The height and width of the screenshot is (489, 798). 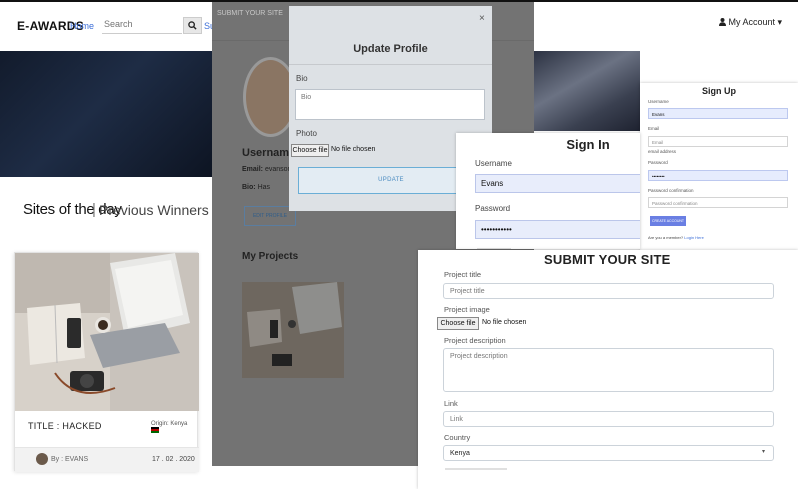 What do you see at coordinates (390, 104) in the screenshot?
I see `bio-textarea: Bio` at bounding box center [390, 104].